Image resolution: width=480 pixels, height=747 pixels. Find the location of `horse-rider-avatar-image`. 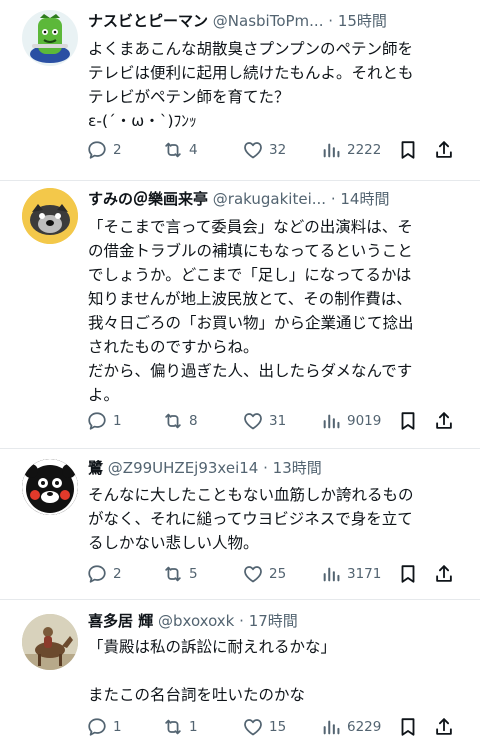

horse-rider-avatar-image is located at coordinates (50, 642).